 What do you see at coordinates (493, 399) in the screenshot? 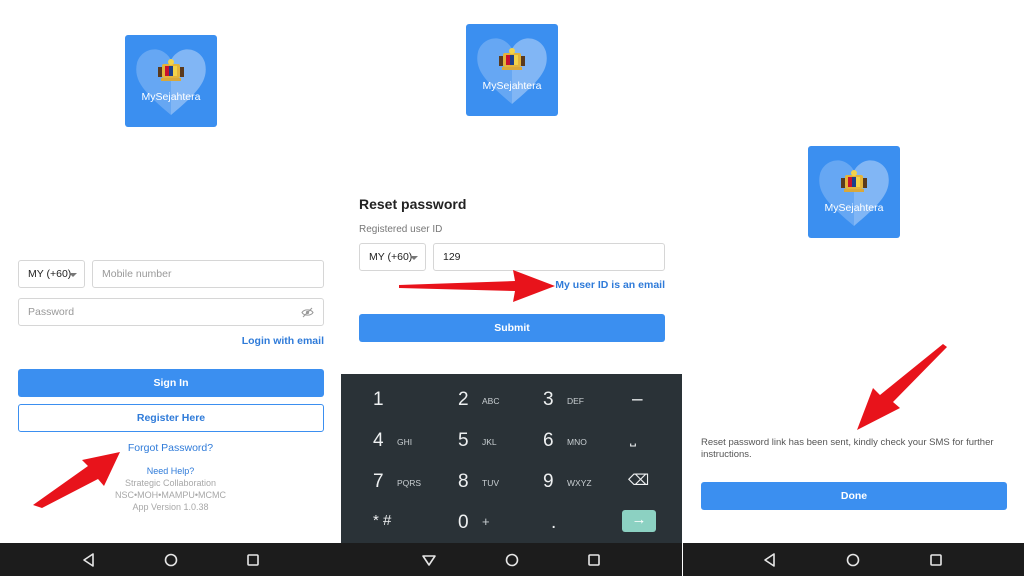
I see `key-2: 2 ABC` at bounding box center [493, 399].